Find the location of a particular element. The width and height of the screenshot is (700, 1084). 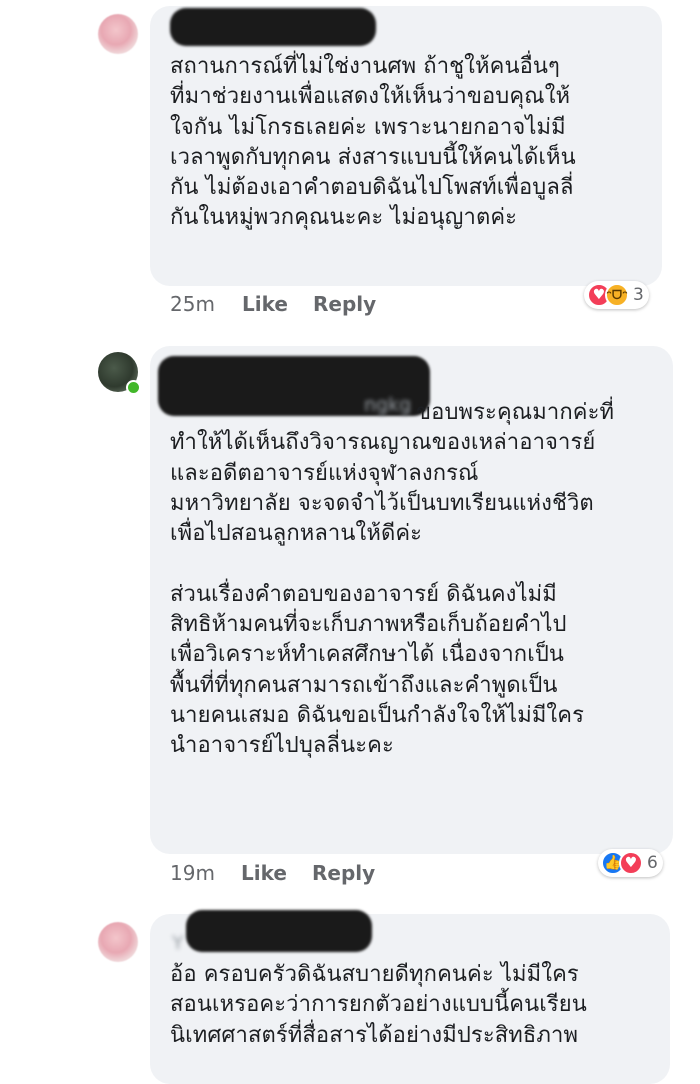

reactions-summary: 👍 ♥ 6 is located at coordinates (630, 863).